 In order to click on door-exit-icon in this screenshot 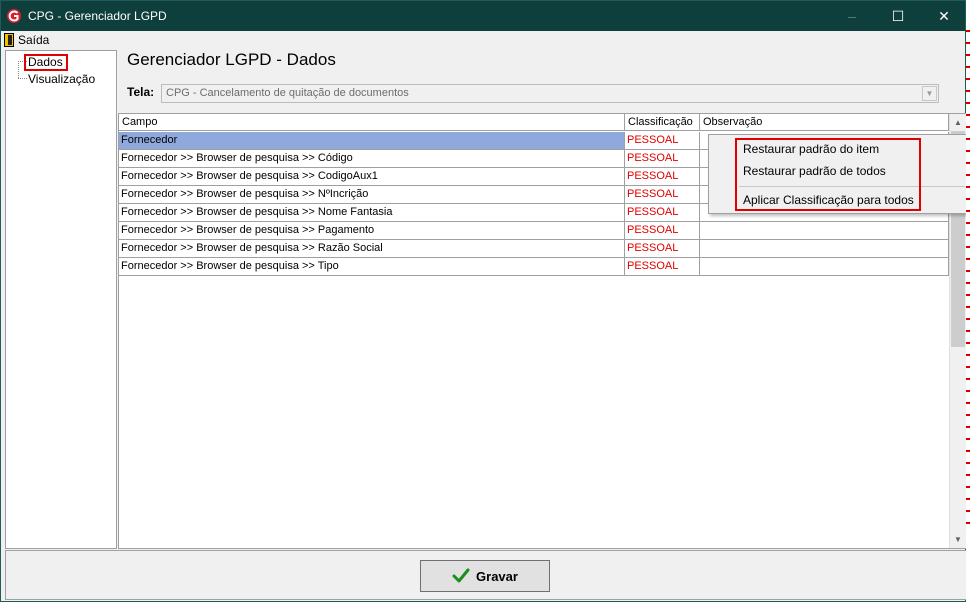, I will do `click(9, 40)`.